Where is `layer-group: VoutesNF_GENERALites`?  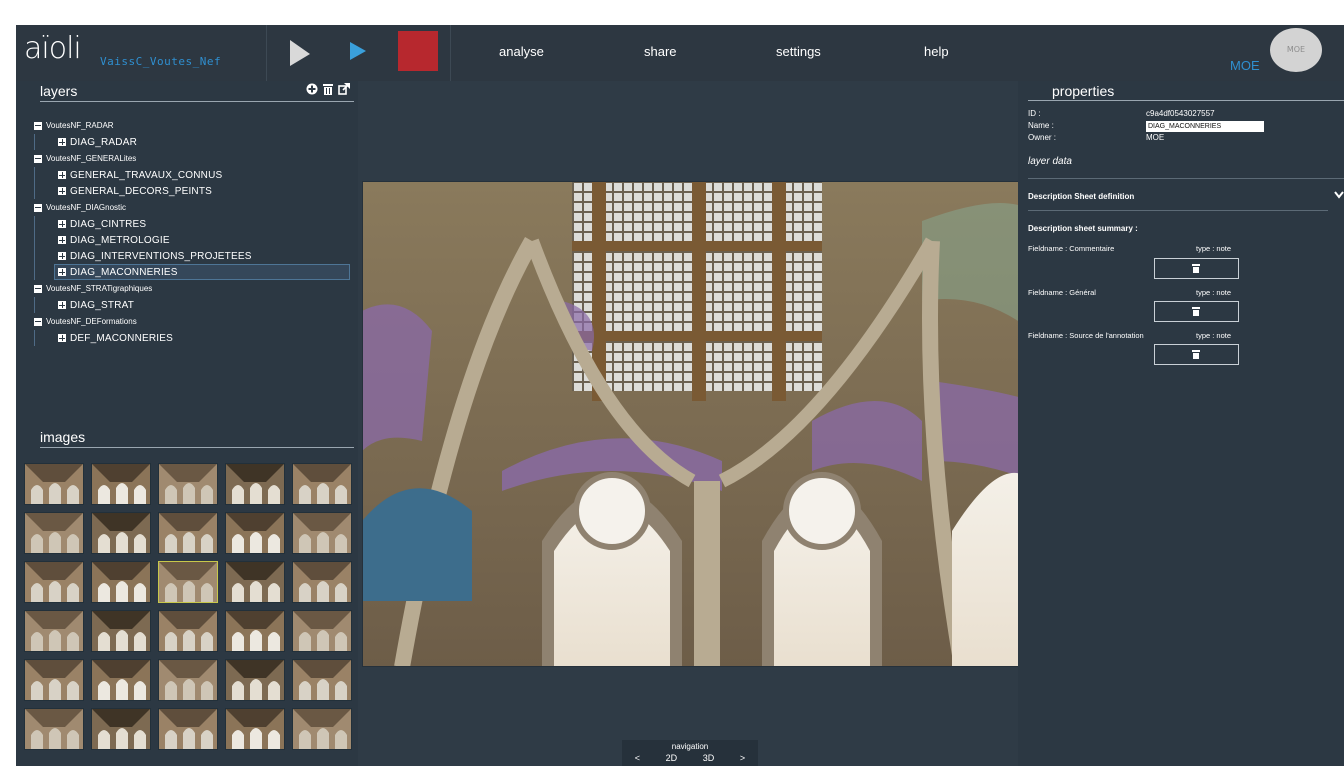
layer-group: VoutesNF_GENERALites is located at coordinates (194, 158).